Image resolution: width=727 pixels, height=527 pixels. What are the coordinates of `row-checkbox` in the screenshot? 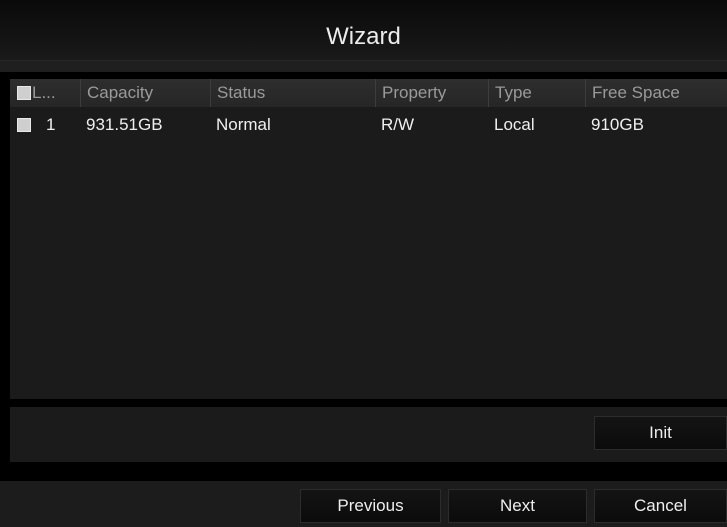 It's located at (24, 125).